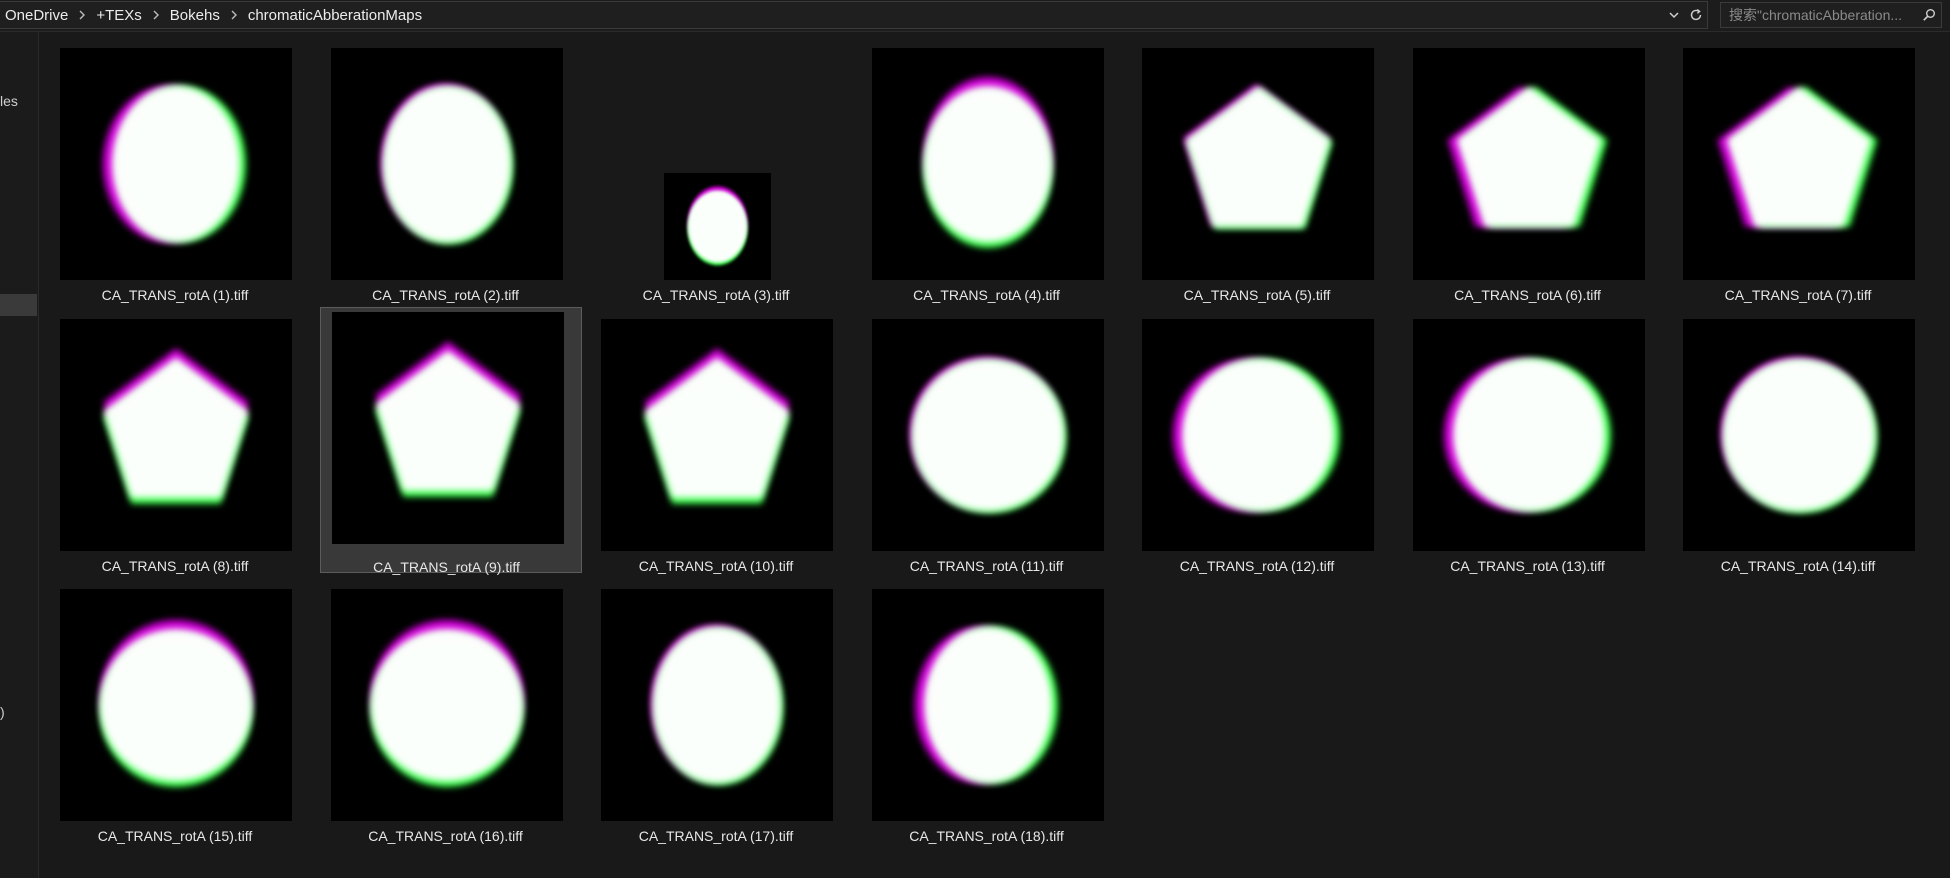  I want to click on file-name: CA_TRANS_rotA (5).tiff, so click(1257, 295).